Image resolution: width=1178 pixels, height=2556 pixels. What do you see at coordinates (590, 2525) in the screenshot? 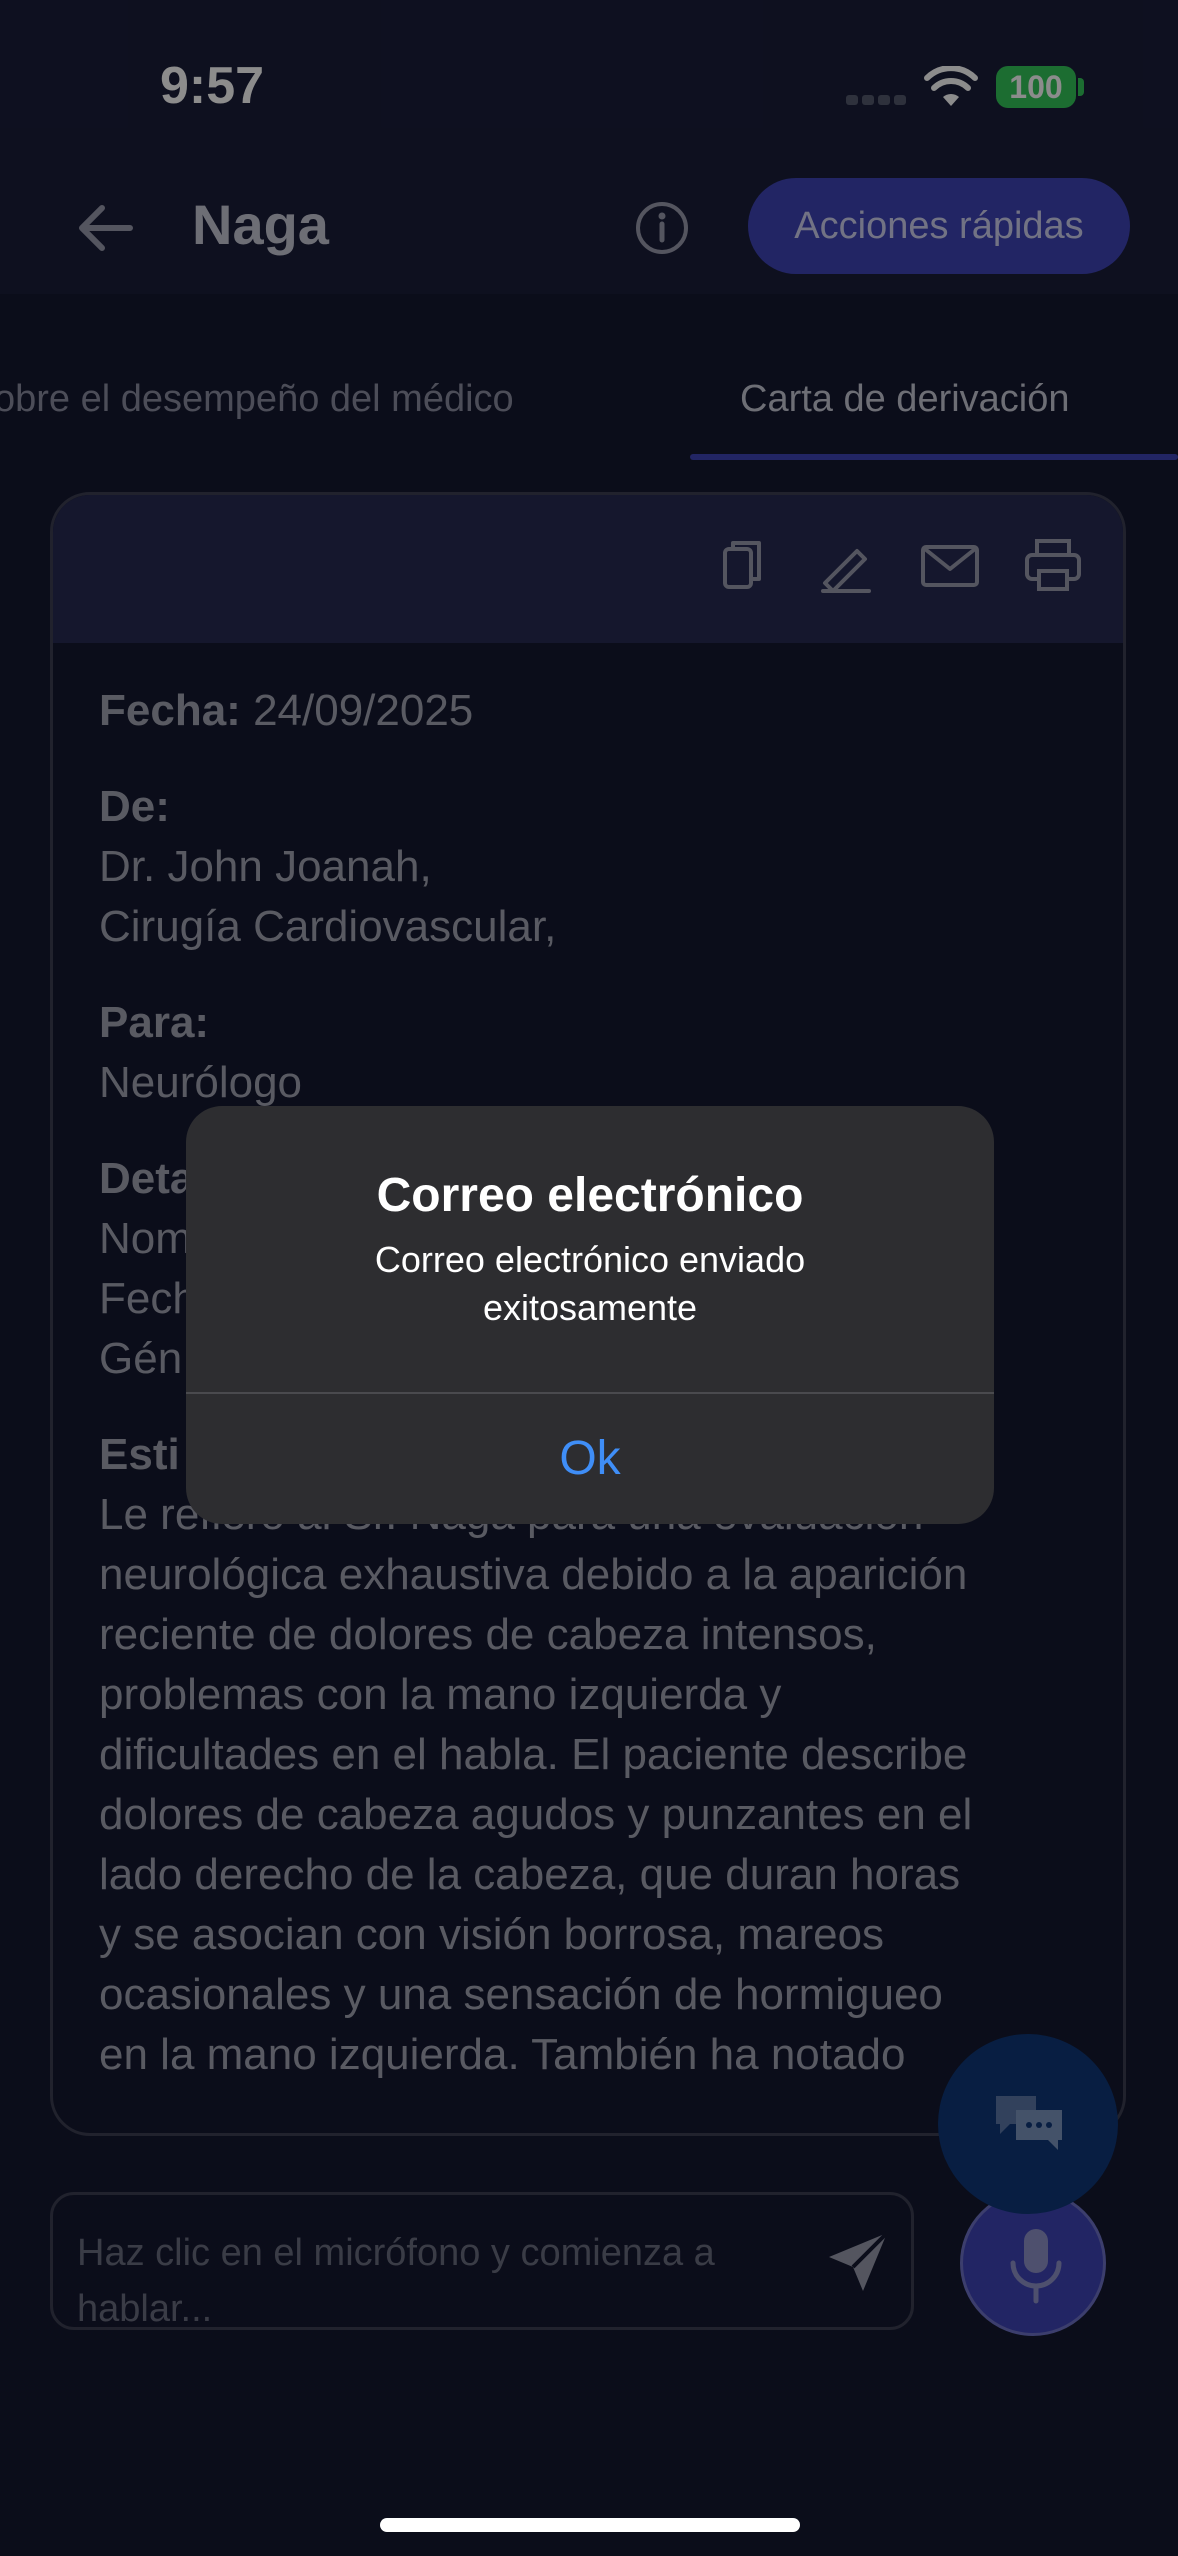
I see `home-indicator` at bounding box center [590, 2525].